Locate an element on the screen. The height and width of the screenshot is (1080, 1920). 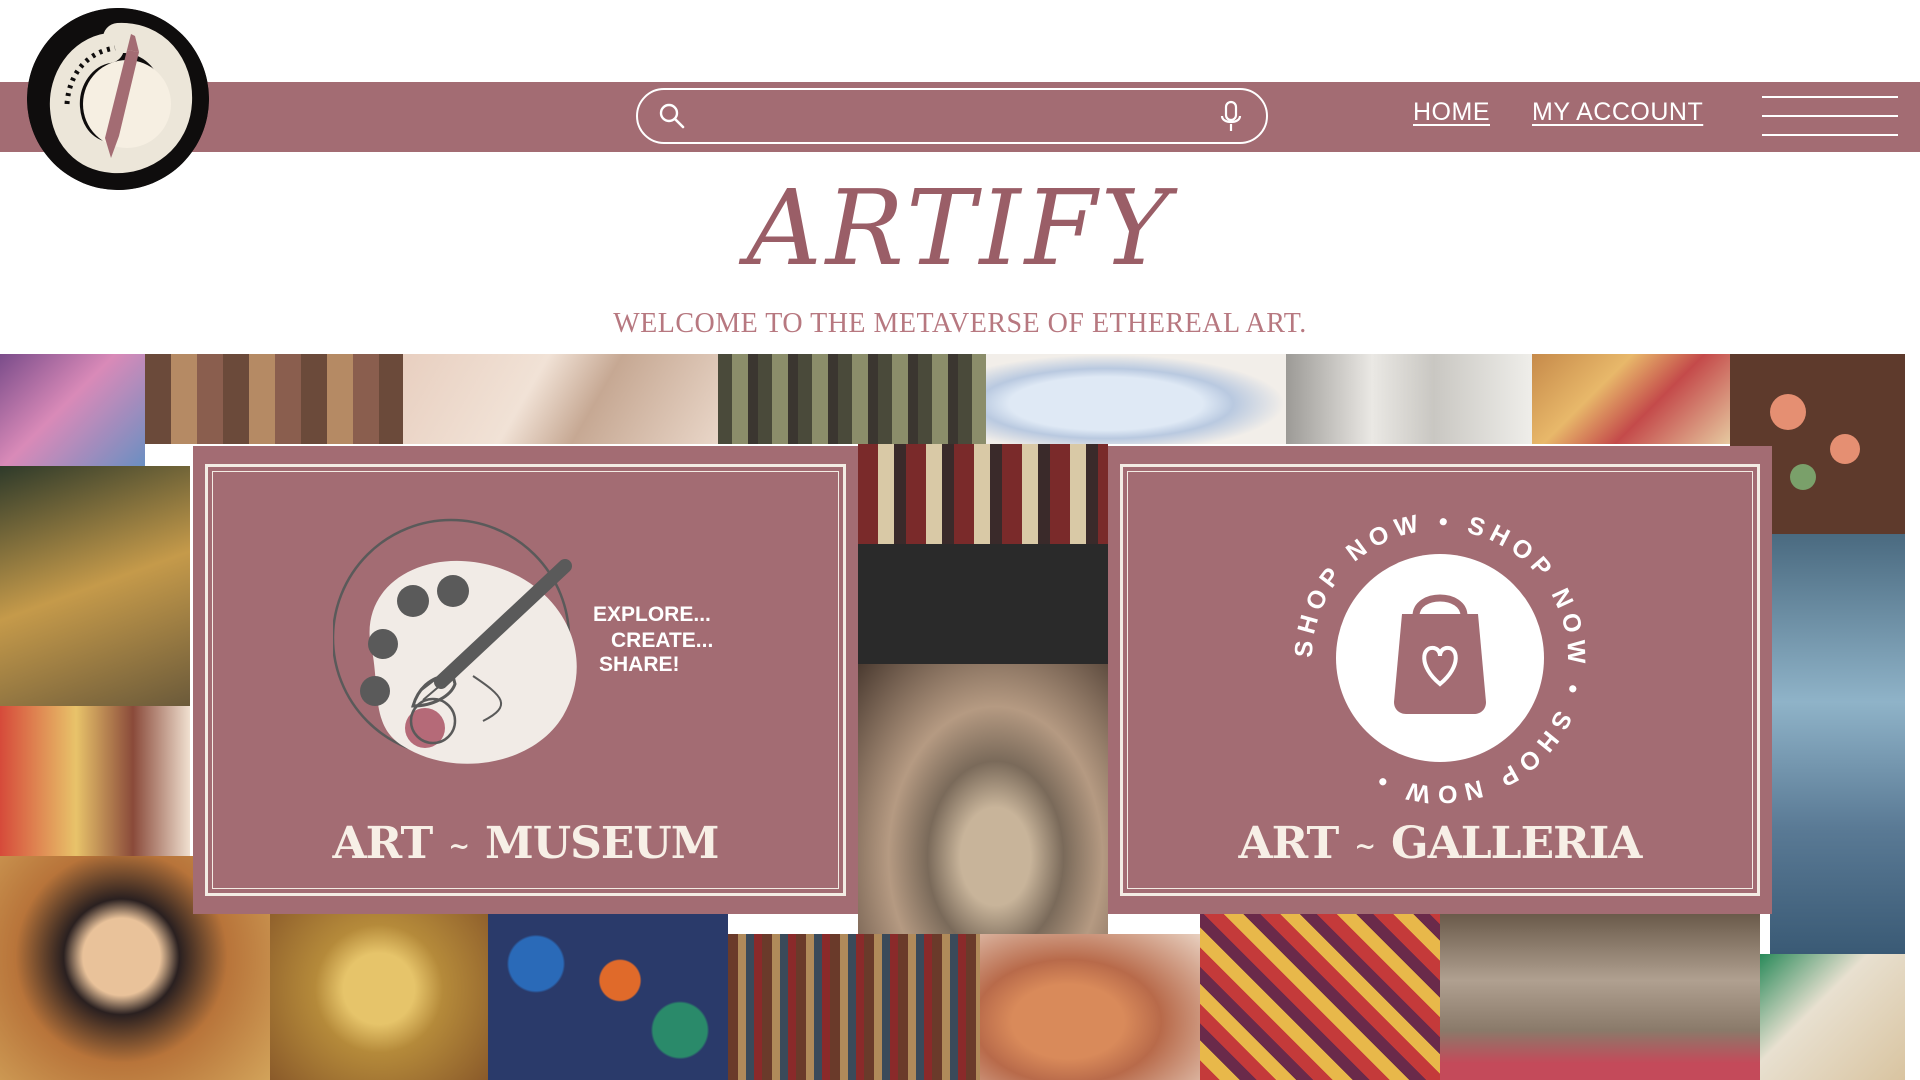
collage-tile-dark-panel is located at coordinates (983, 604).